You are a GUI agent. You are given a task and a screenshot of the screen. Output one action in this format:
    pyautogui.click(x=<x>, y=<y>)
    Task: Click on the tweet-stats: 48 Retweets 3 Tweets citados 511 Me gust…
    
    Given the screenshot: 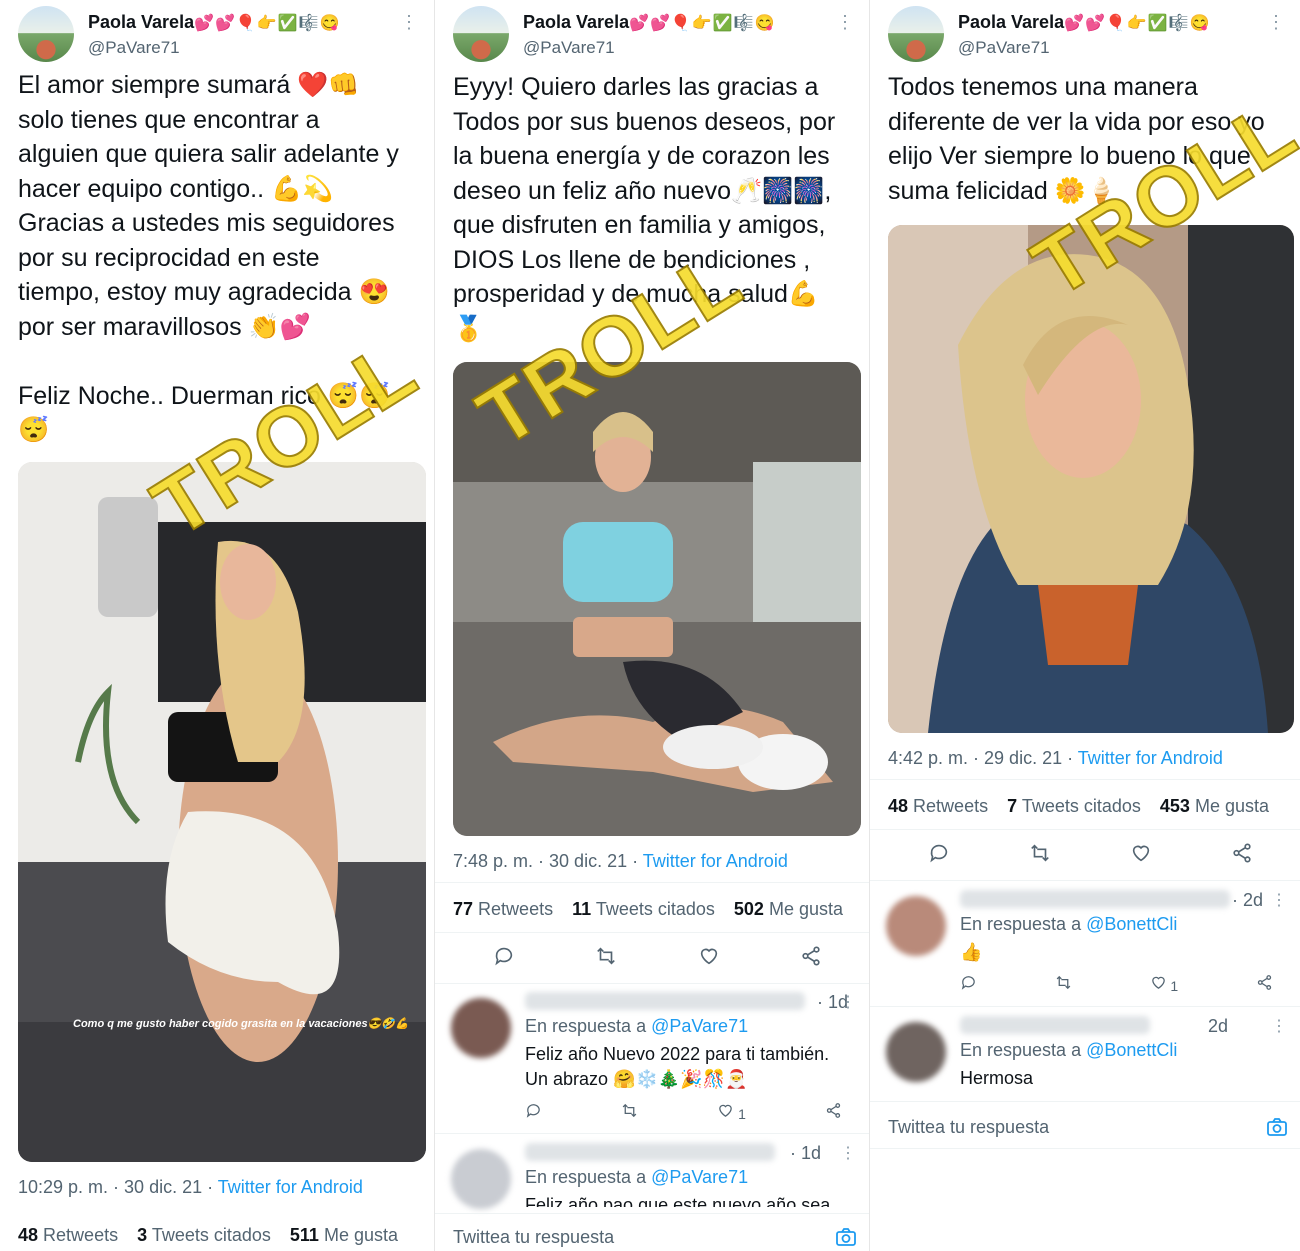 What is the action you would take?
    pyautogui.click(x=215, y=1235)
    